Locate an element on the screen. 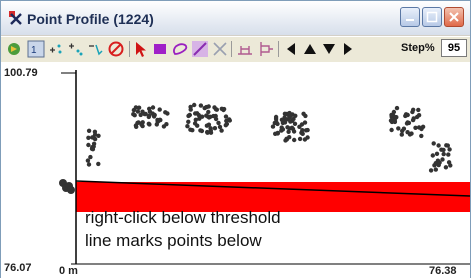 The height and width of the screenshot is (278, 471). line-icon is located at coordinates (200, 49).